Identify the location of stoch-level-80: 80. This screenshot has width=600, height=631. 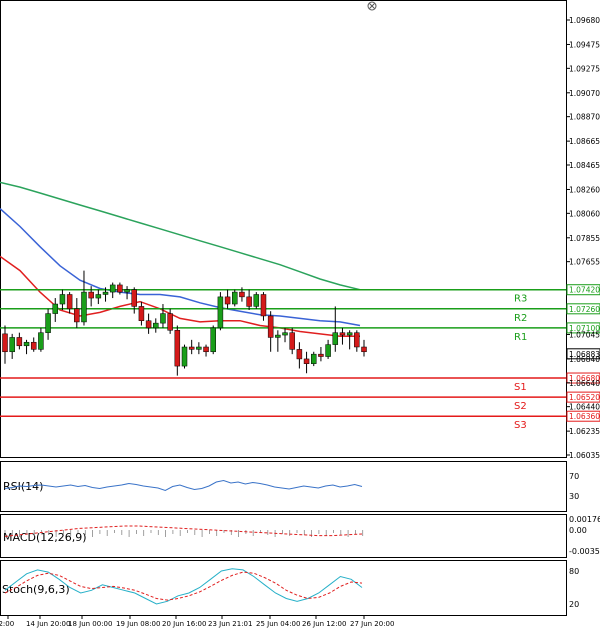
(574, 571).